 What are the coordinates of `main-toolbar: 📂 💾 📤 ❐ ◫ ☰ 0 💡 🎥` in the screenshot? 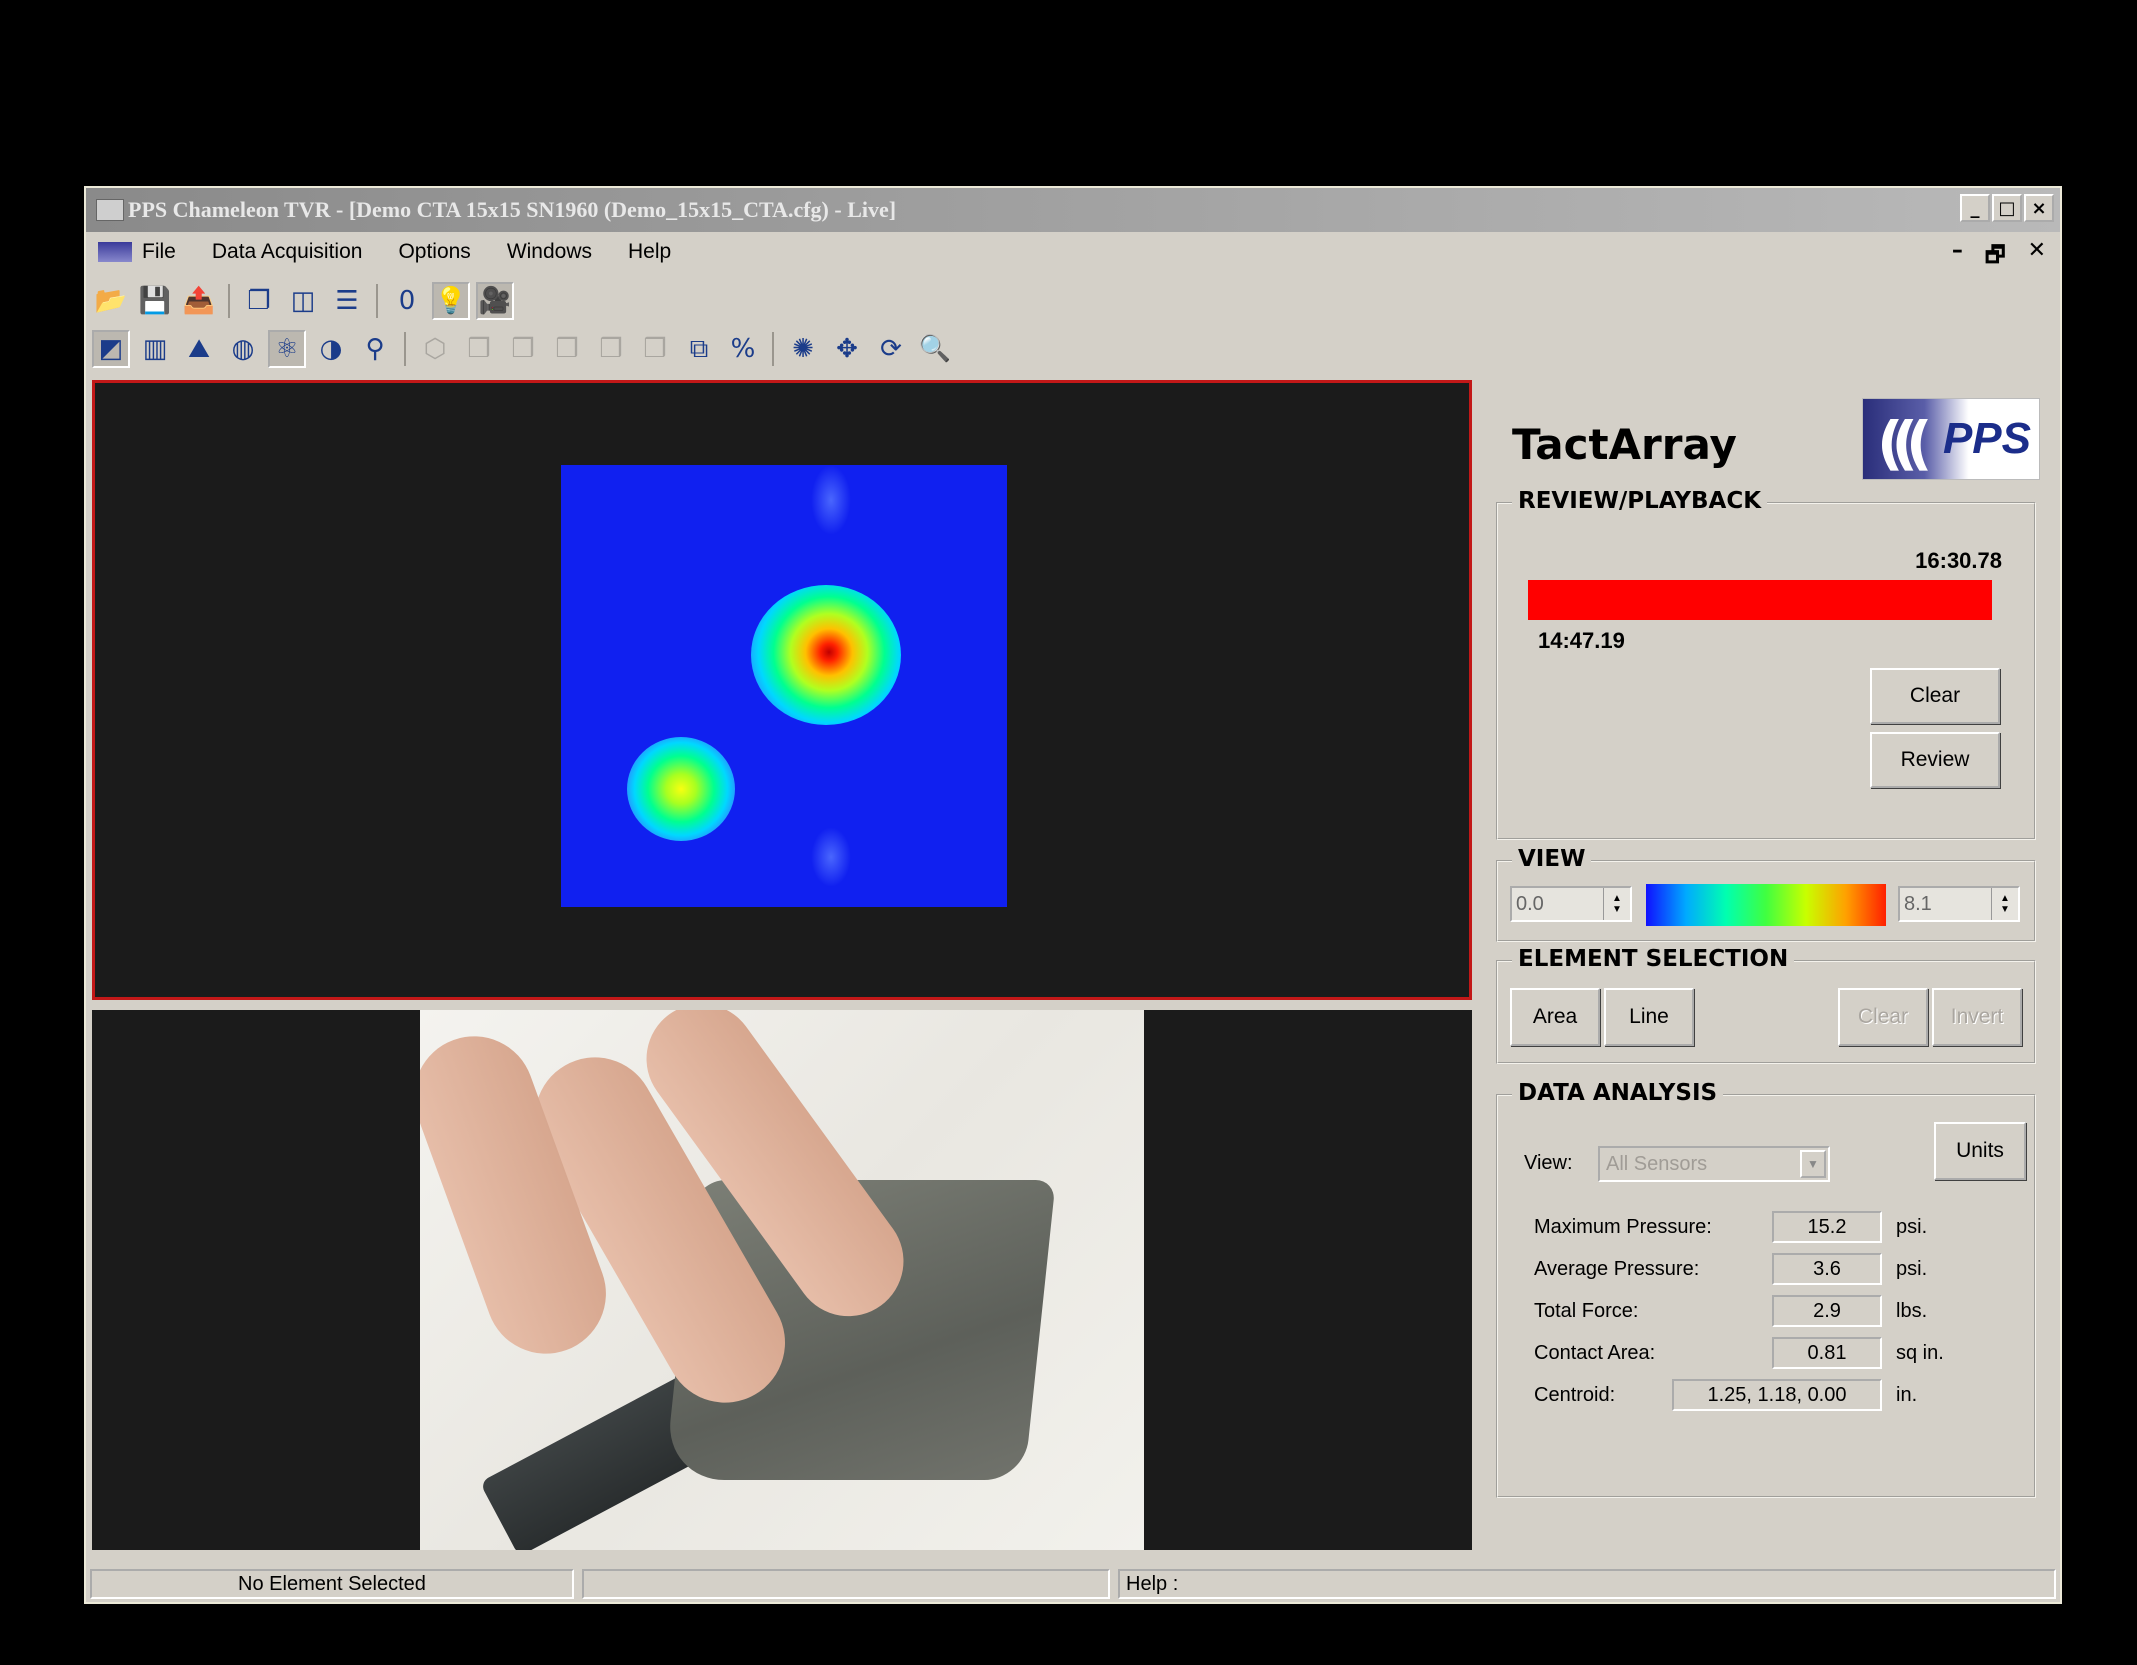 It's located at (303, 301).